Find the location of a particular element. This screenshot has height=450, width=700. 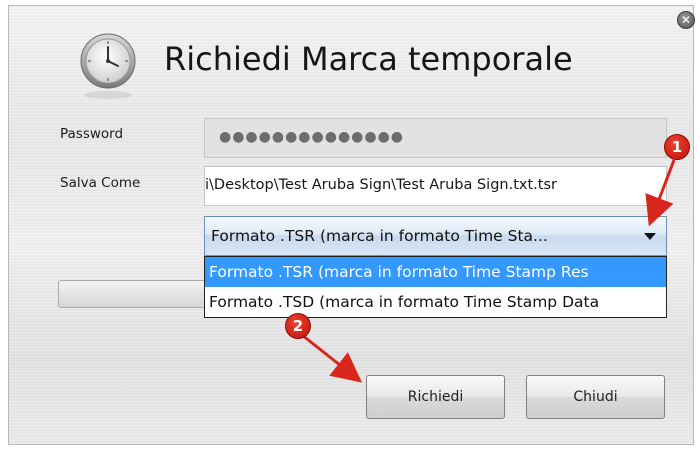

password-field: ●●●●●●●●●●●●●● is located at coordinates (435, 138).